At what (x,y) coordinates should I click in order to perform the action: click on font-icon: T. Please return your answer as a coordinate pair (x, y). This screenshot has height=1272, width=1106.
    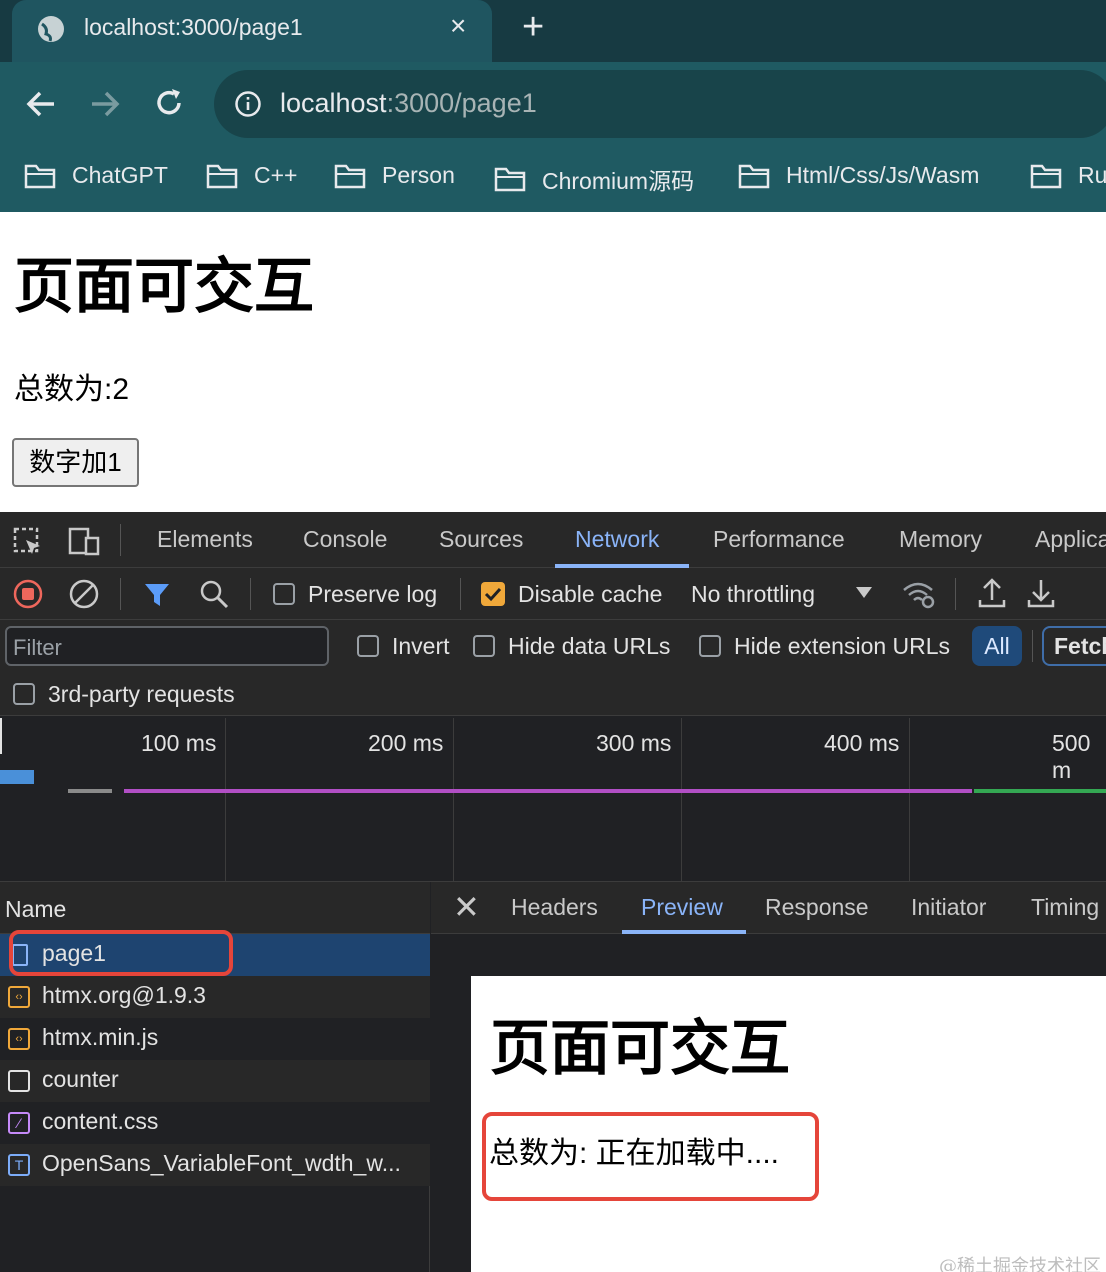
    Looking at the image, I should click on (19, 1165).